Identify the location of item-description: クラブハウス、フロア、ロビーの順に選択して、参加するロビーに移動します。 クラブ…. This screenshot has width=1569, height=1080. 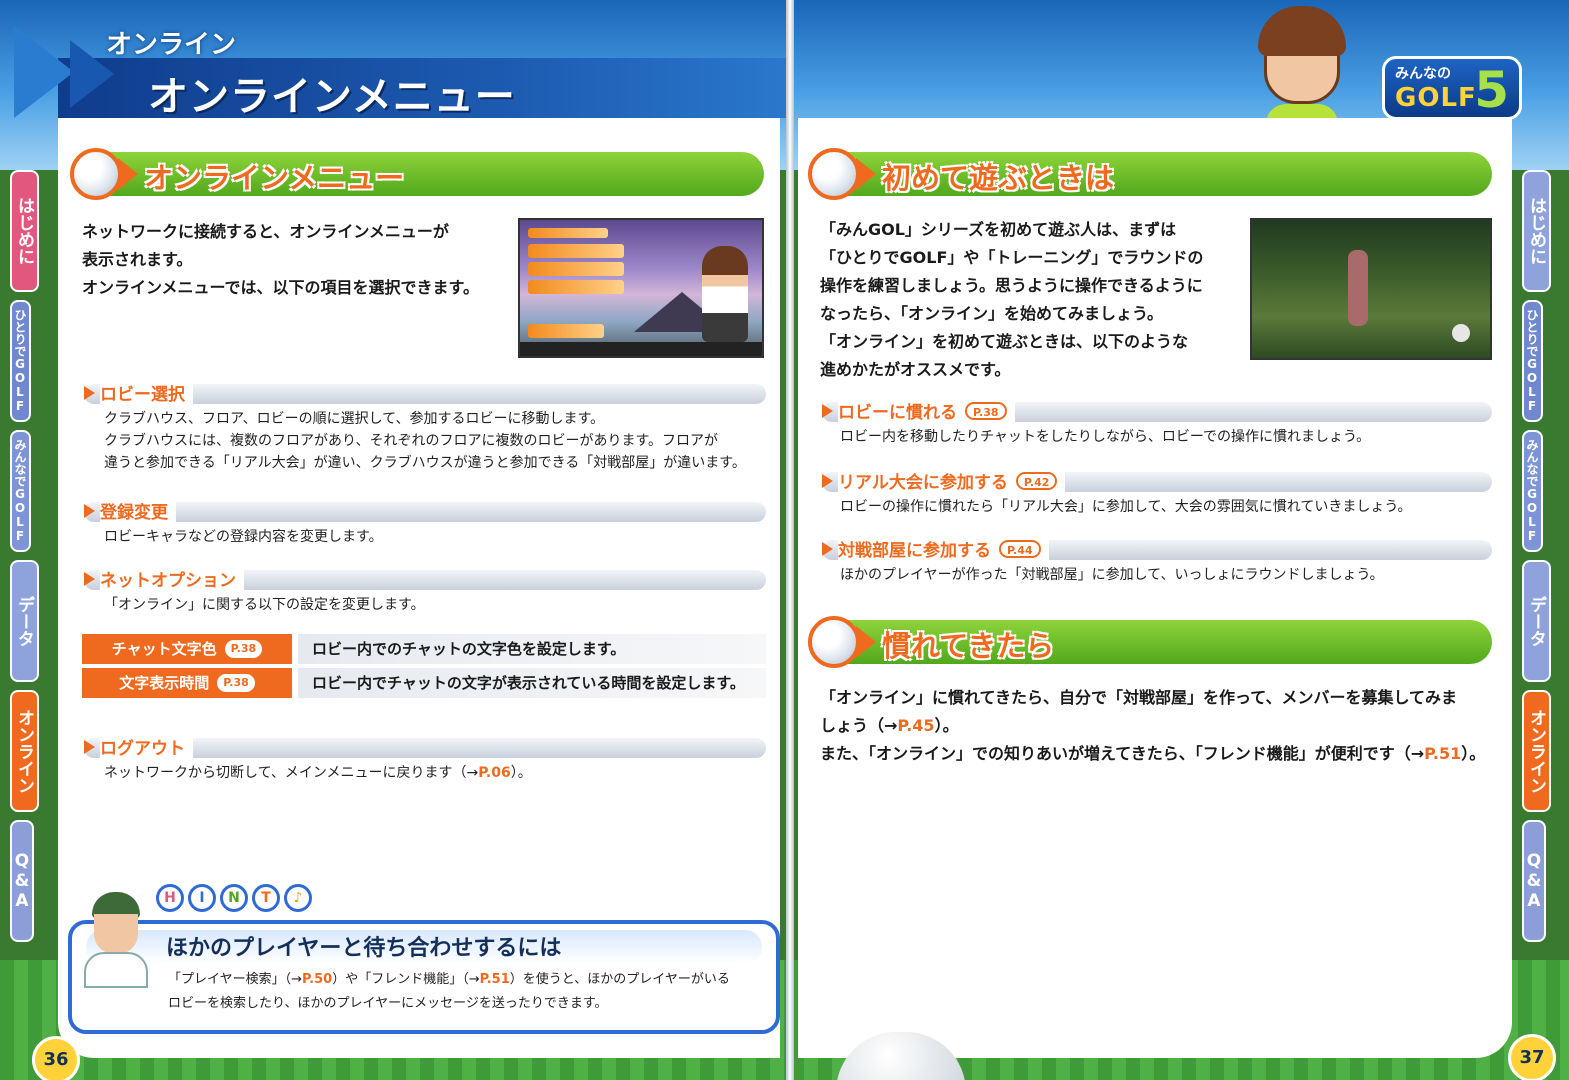
(439, 441).